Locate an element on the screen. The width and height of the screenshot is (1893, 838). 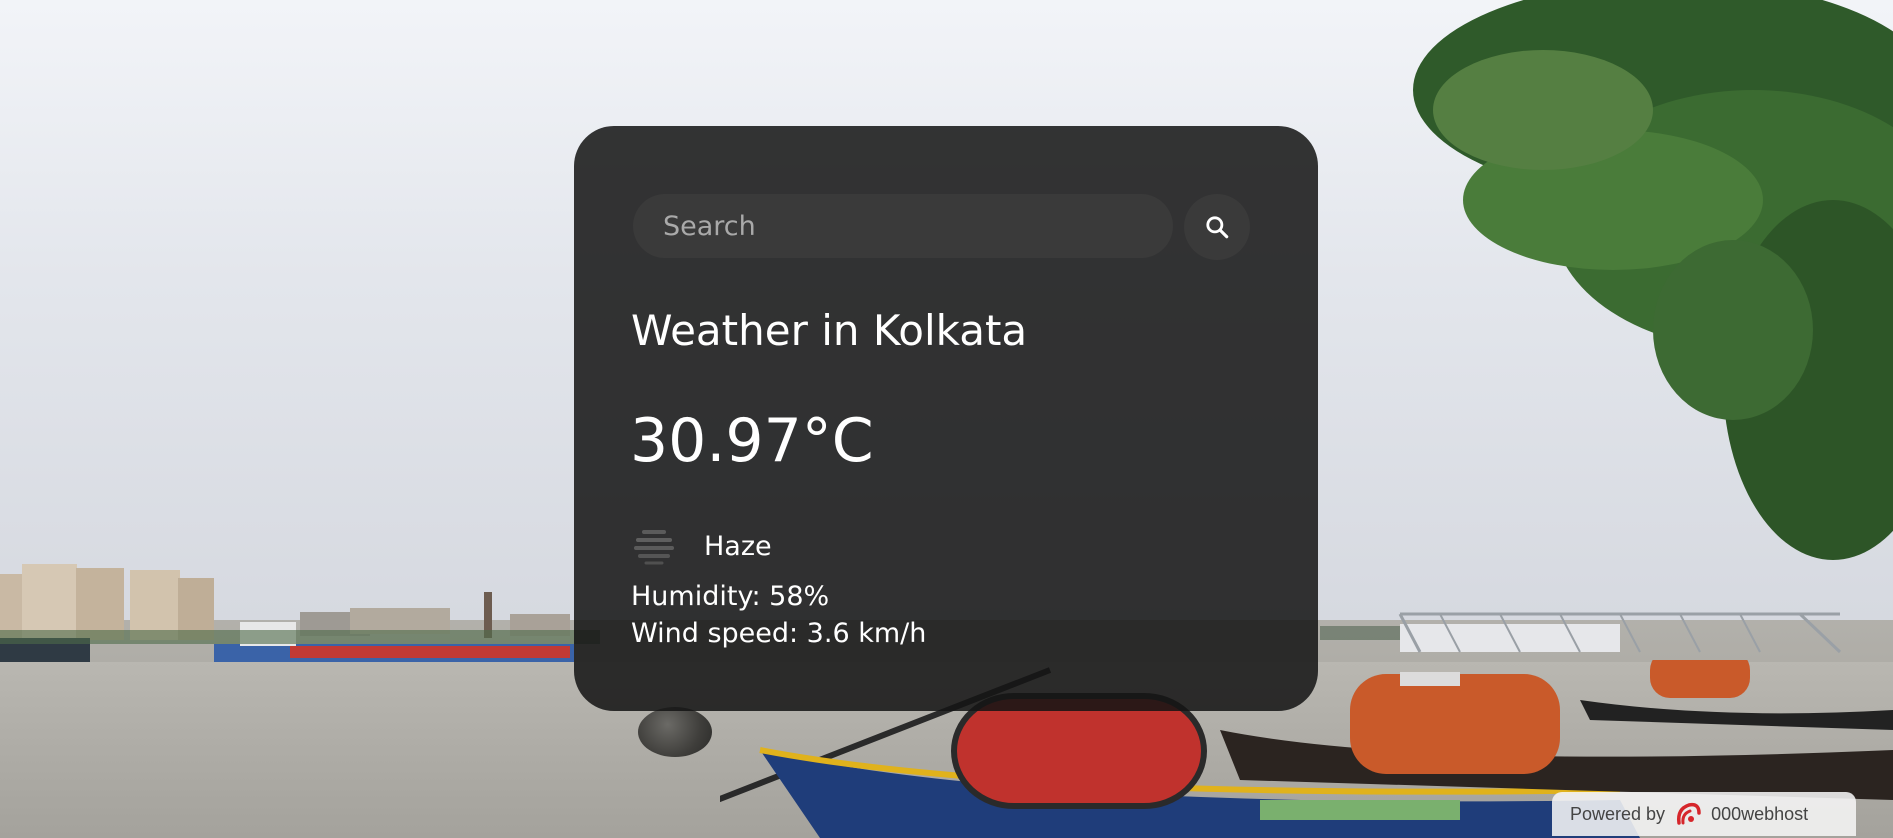
search-bar is located at coordinates (941, 227).